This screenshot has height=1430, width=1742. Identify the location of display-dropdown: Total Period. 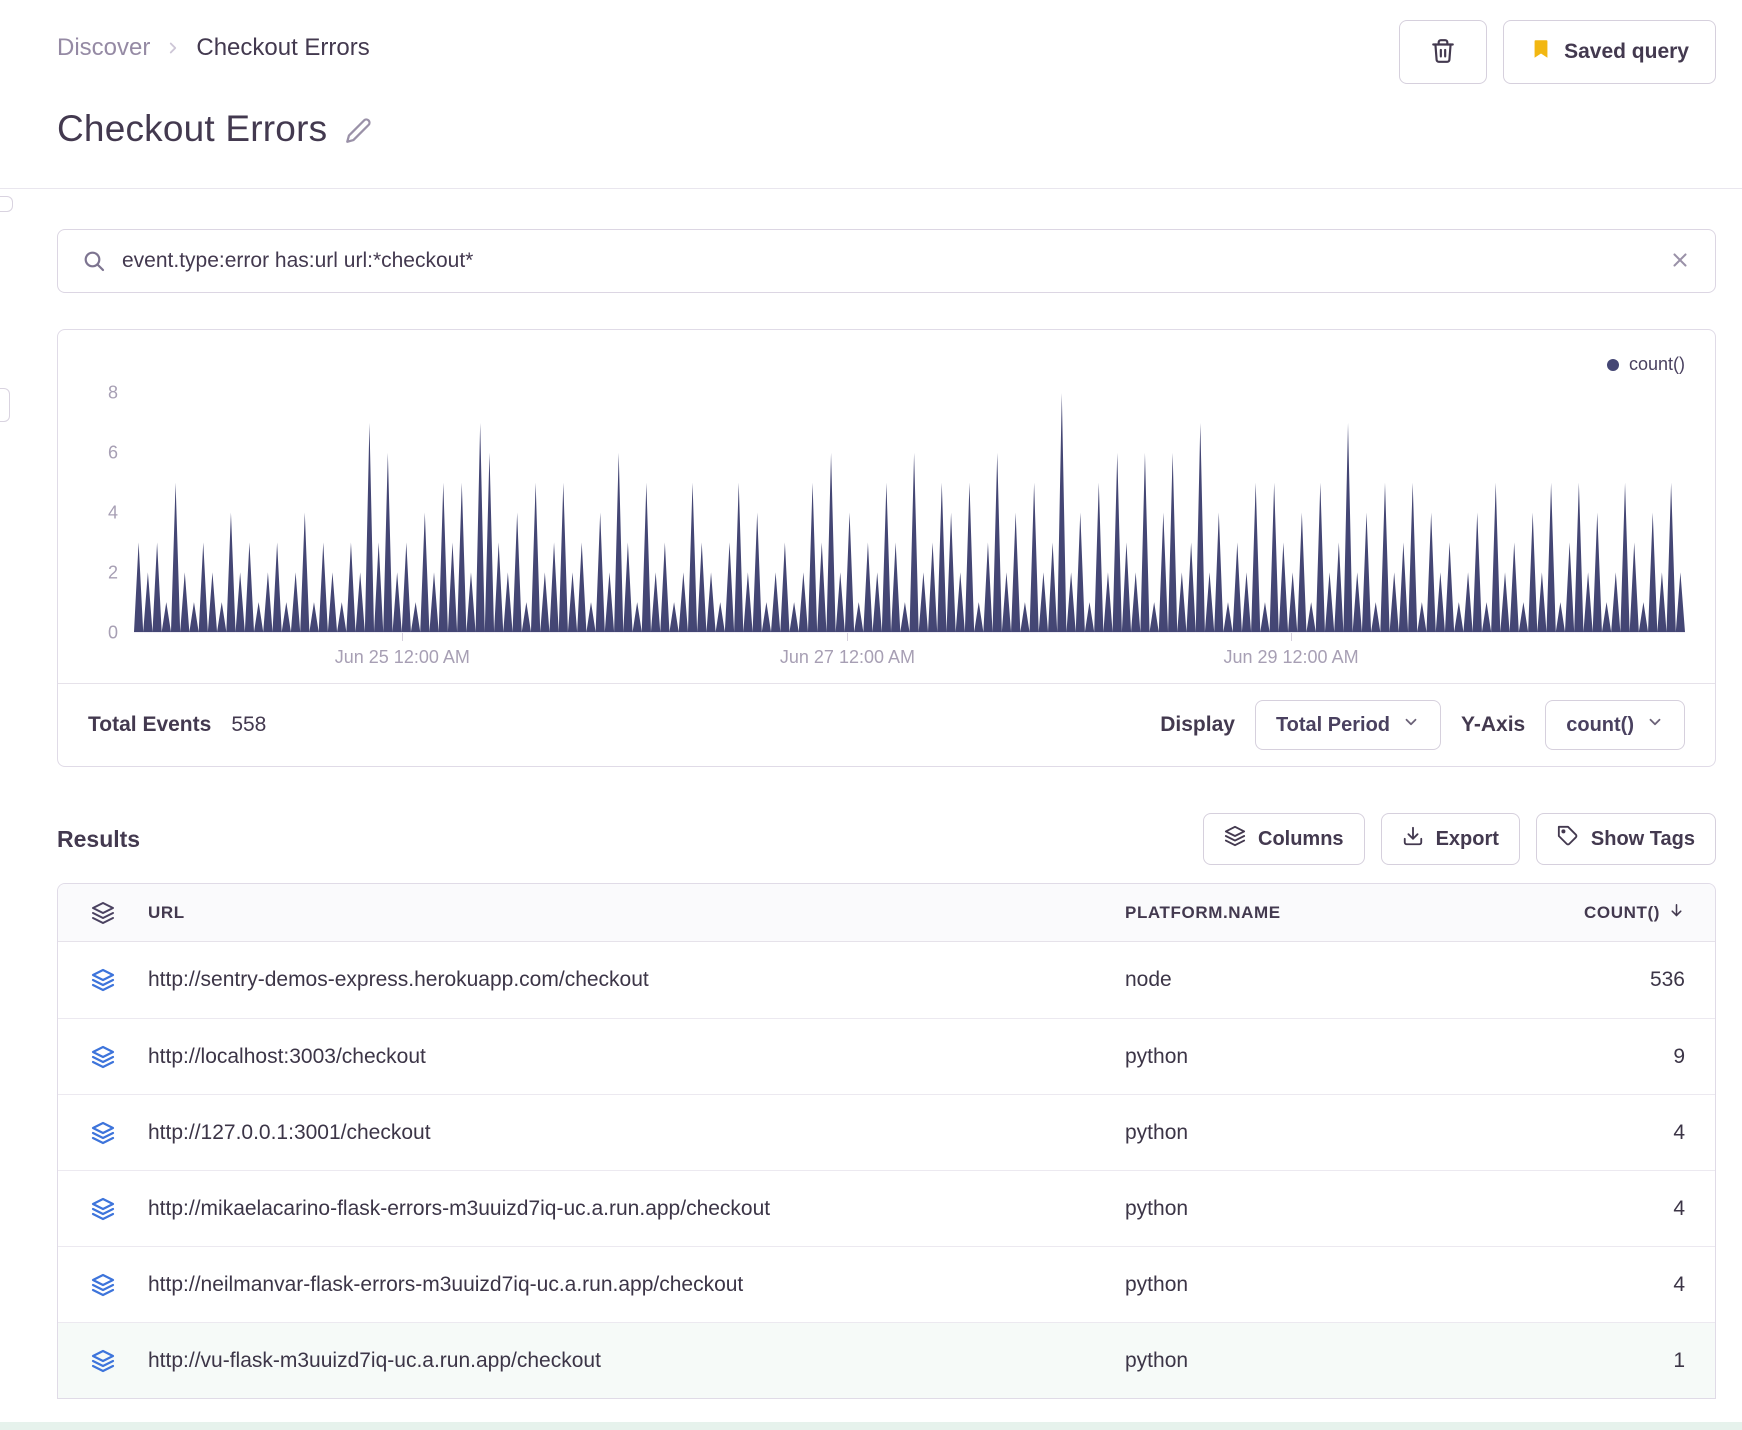
(1348, 725).